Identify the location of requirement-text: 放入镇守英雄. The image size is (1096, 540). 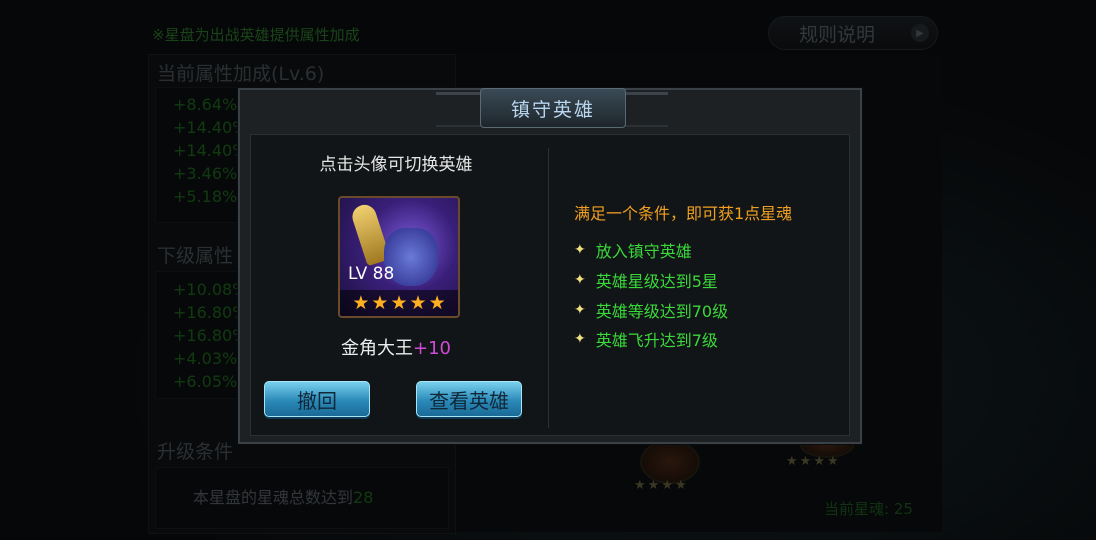
(643, 251).